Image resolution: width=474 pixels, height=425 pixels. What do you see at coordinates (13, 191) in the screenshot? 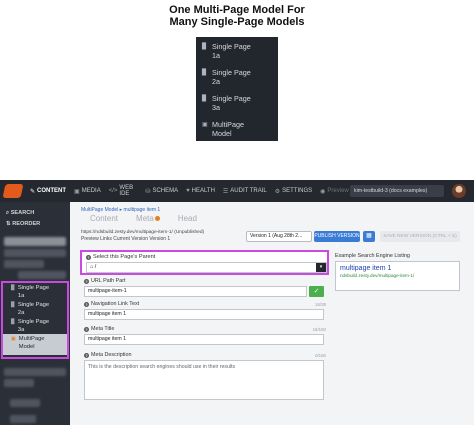
I see `brand-logo` at bounding box center [13, 191].